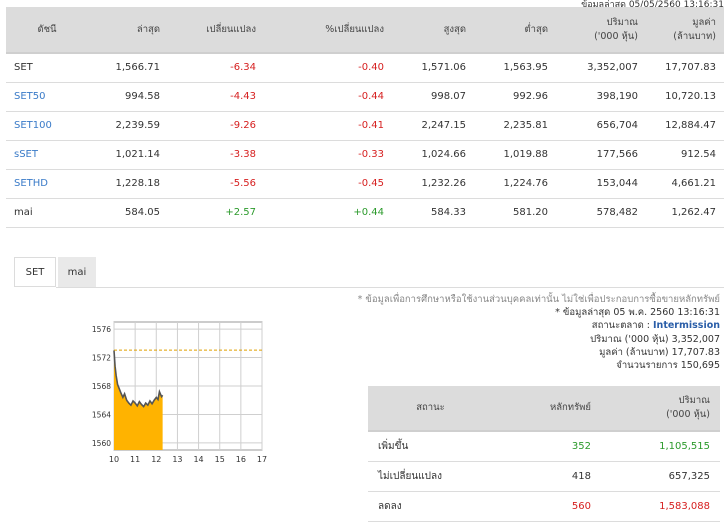 This screenshot has width=728, height=524. I want to click on index-change: -6.34, so click(216, 67).